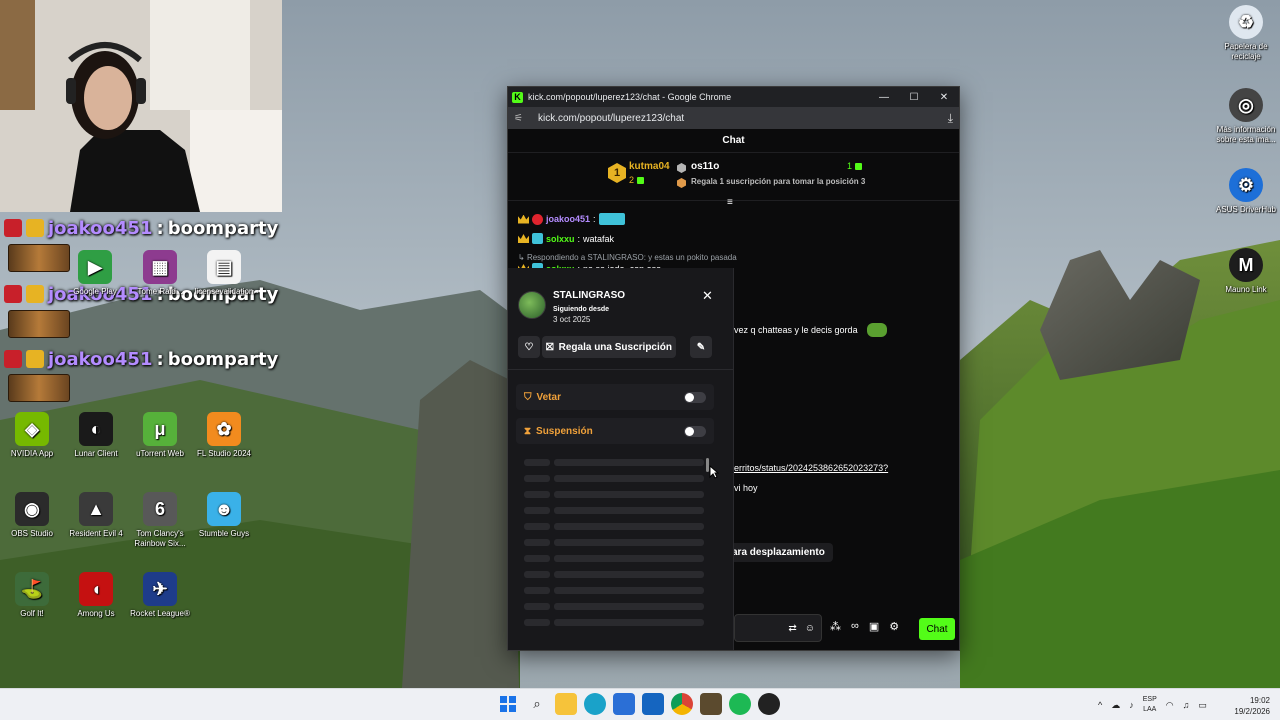 This screenshot has height=720, width=1280. I want to click on rank-first-icon: 1, so click(617, 173).